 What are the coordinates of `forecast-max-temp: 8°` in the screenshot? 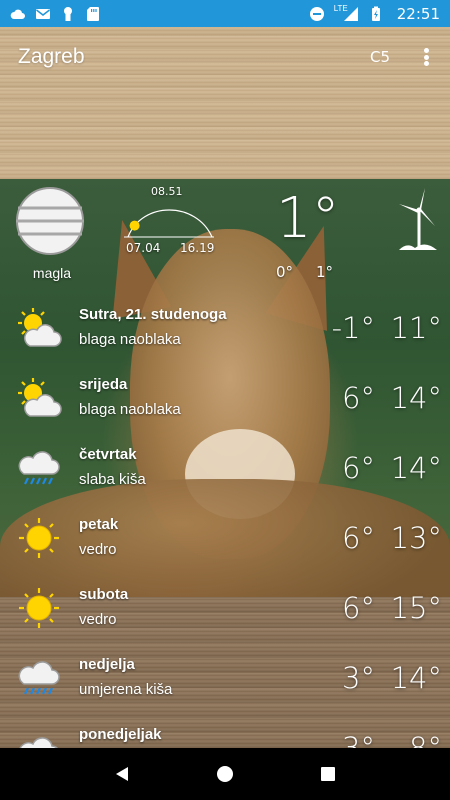 It's located at (425, 739).